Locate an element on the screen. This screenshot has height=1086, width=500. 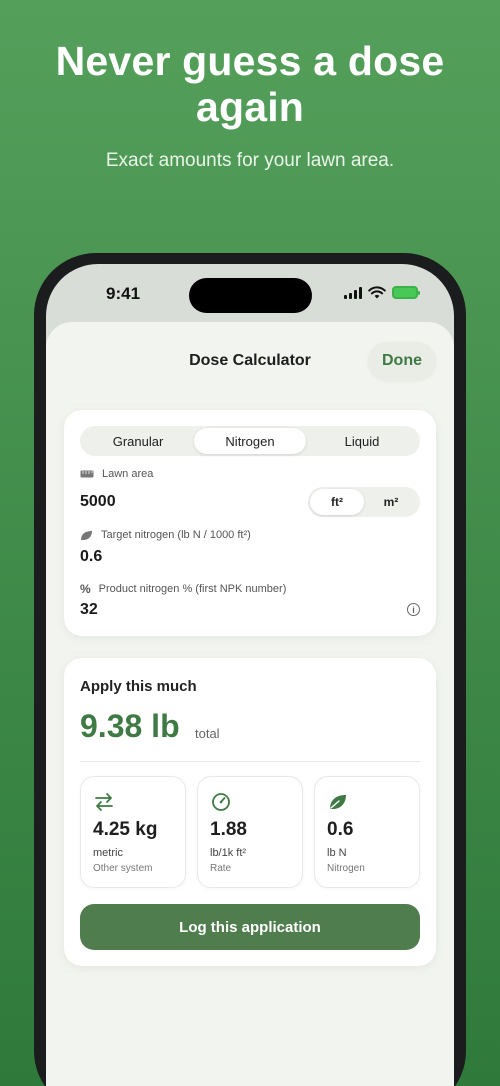
hero-title-line2: again is located at coordinates (250, 107).